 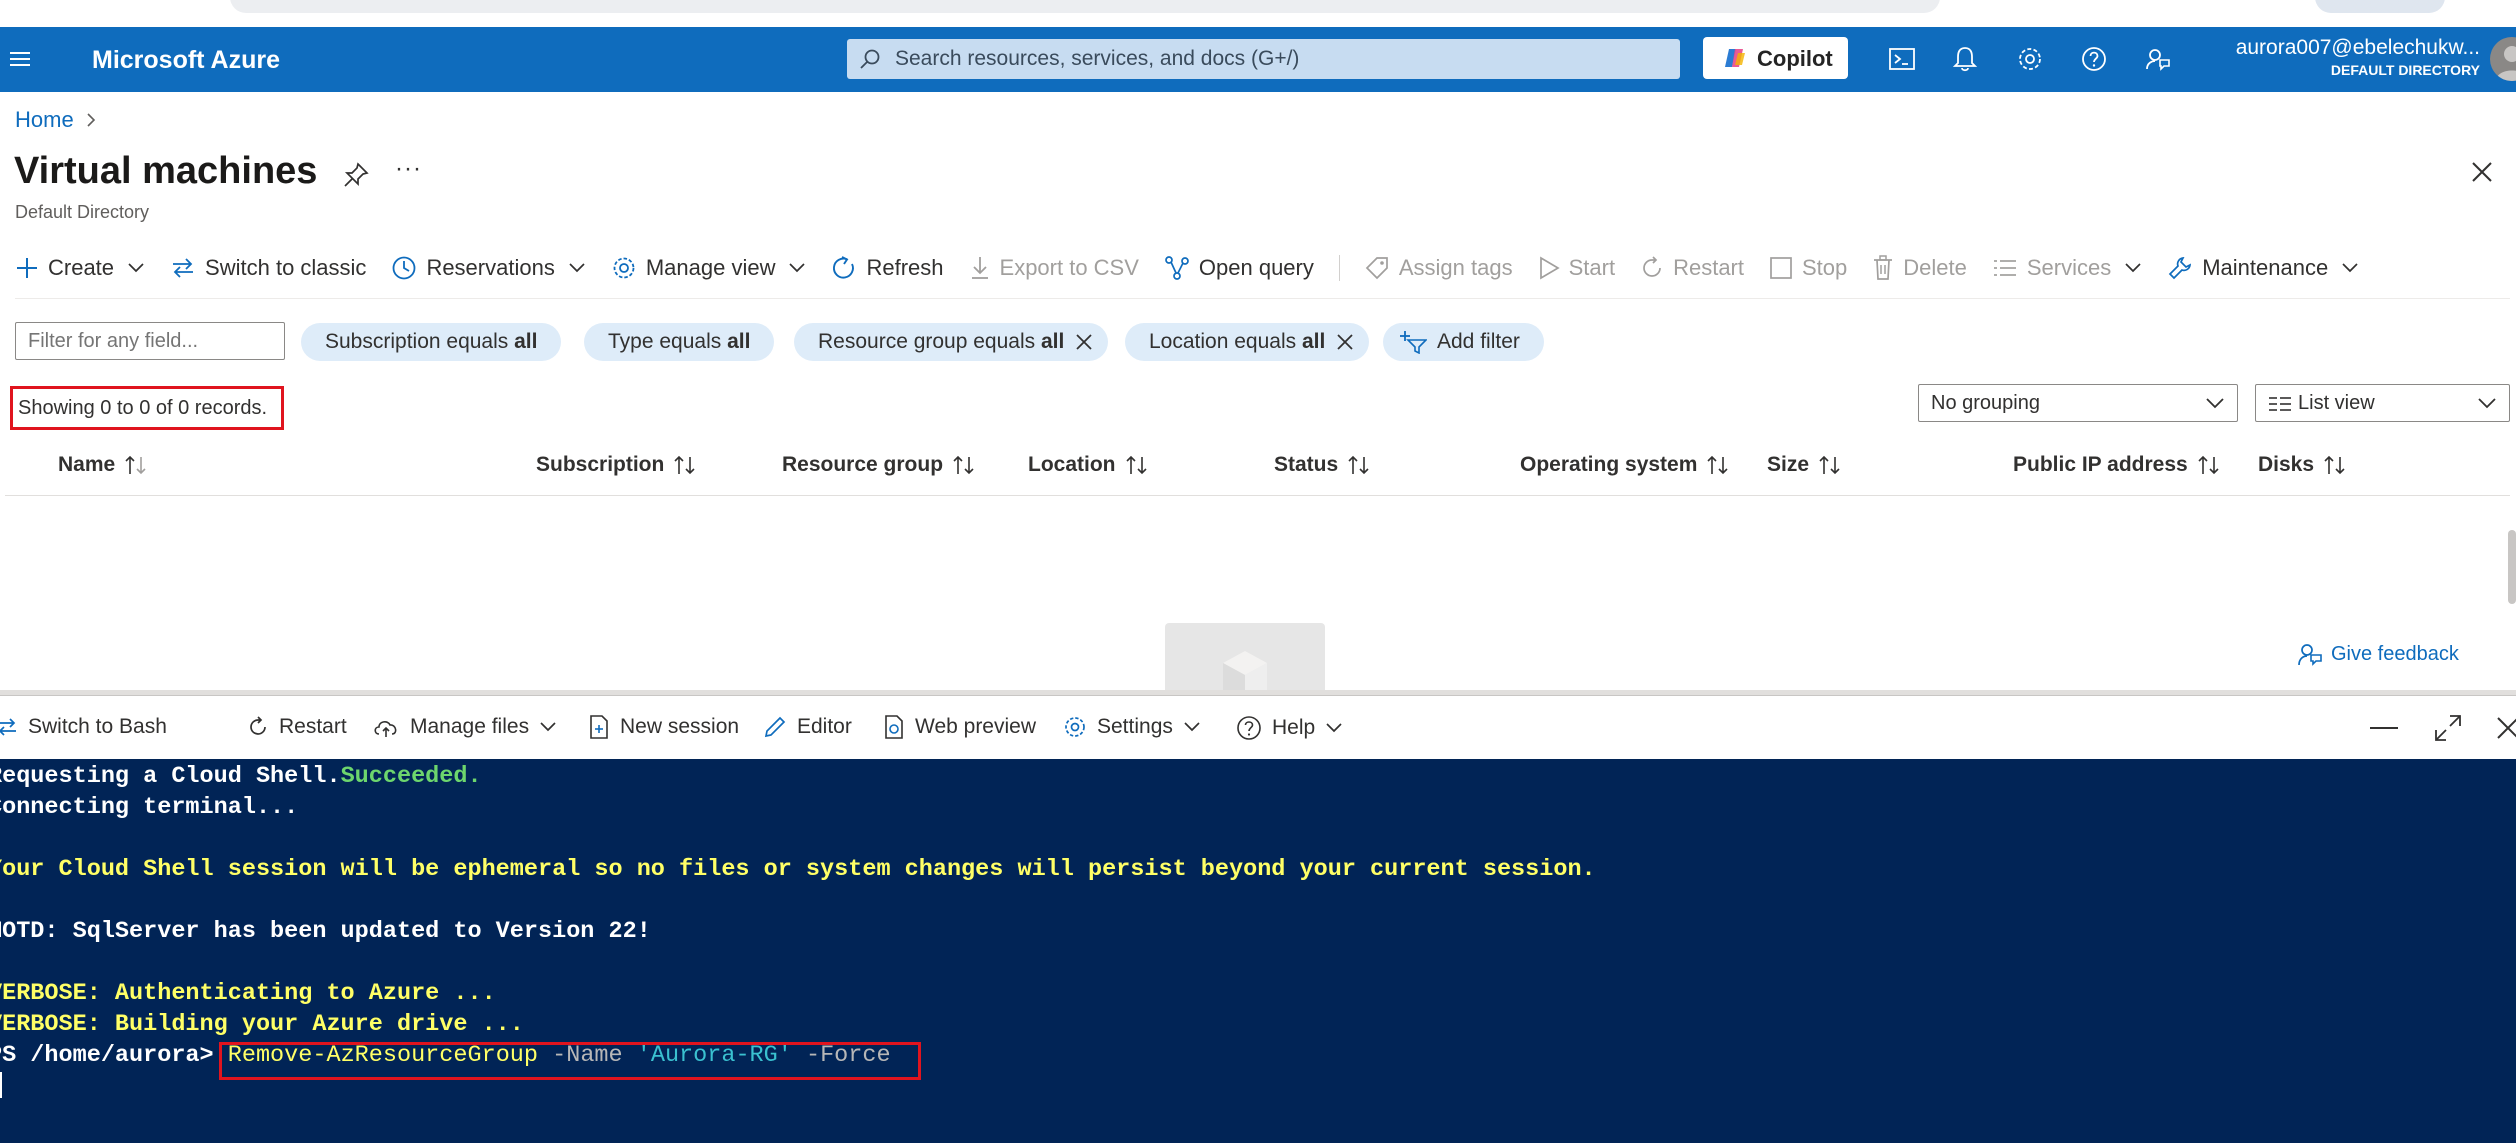 I want to click on close-blade-icon, so click(x=2482, y=172).